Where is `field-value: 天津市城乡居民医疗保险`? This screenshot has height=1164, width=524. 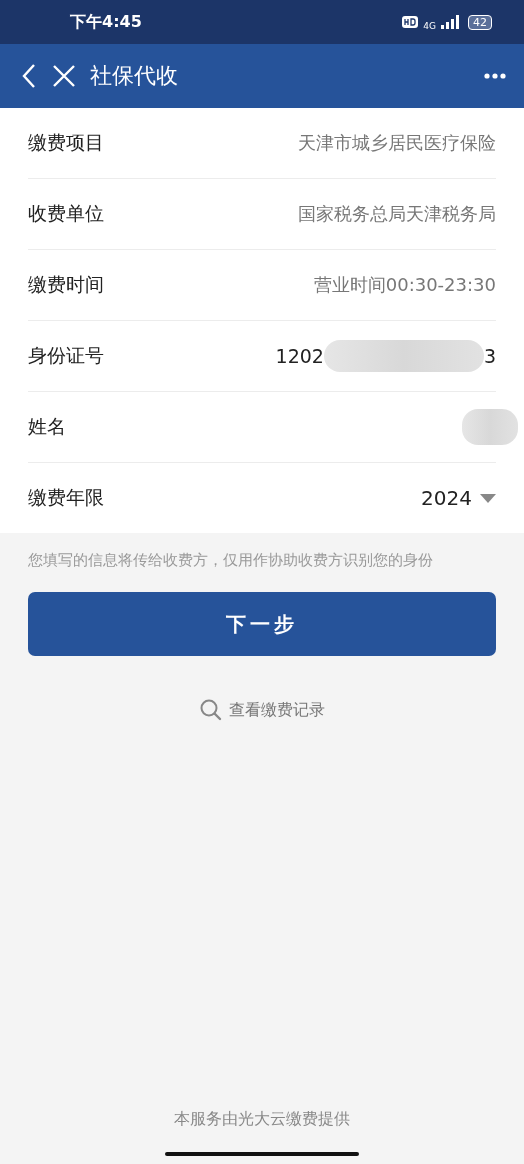
field-value: 天津市城乡居民医疗保险 is located at coordinates (397, 143).